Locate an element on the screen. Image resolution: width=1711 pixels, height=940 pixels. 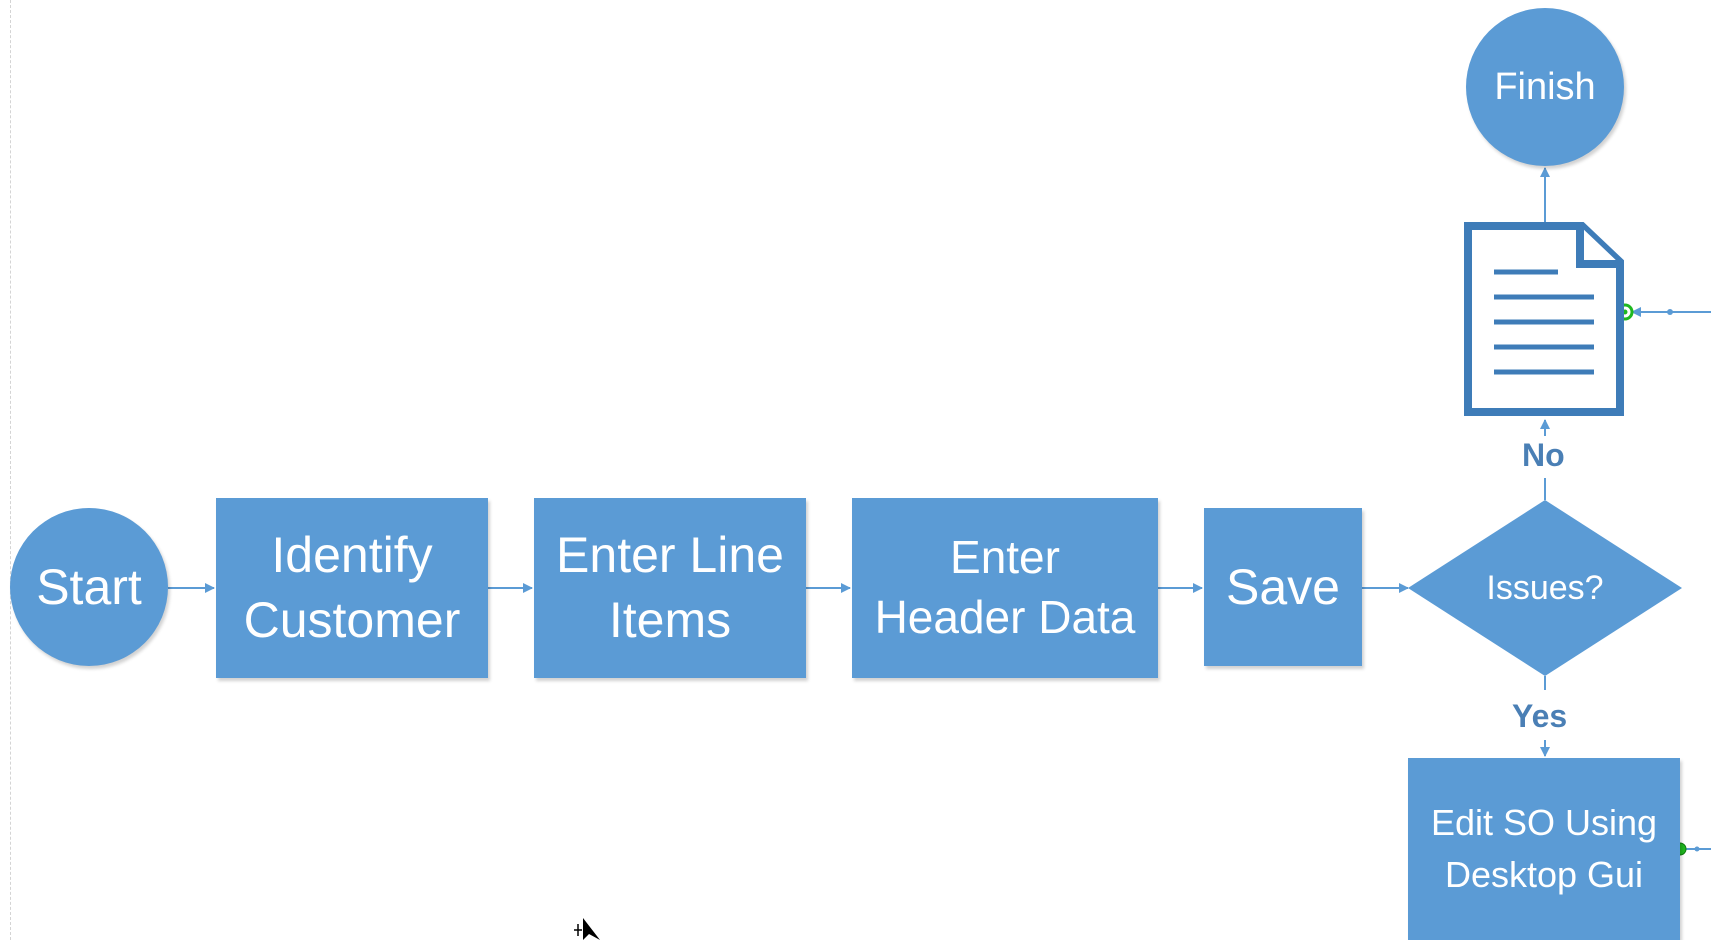
process-save: Save is located at coordinates (1283, 587).